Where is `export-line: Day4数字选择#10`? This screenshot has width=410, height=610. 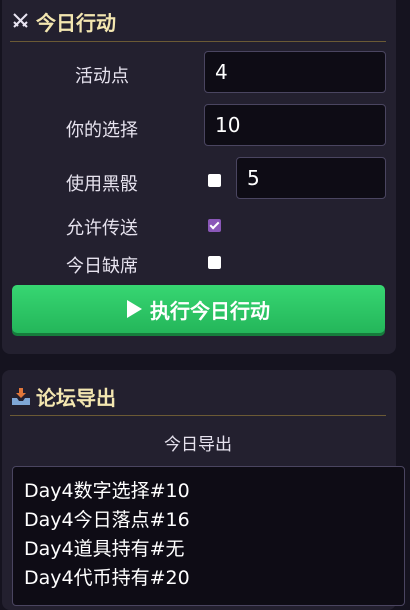 export-line: Day4数字选择#10 is located at coordinates (107, 491).